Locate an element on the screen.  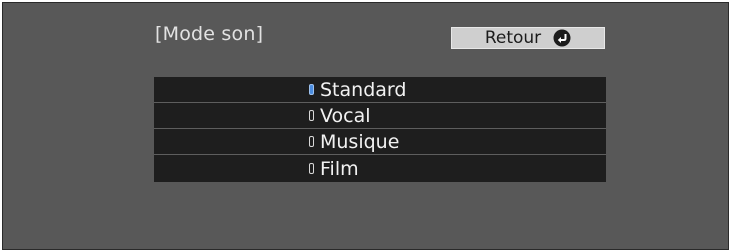
menu-item-vocal: Vocal is located at coordinates (380, 116).